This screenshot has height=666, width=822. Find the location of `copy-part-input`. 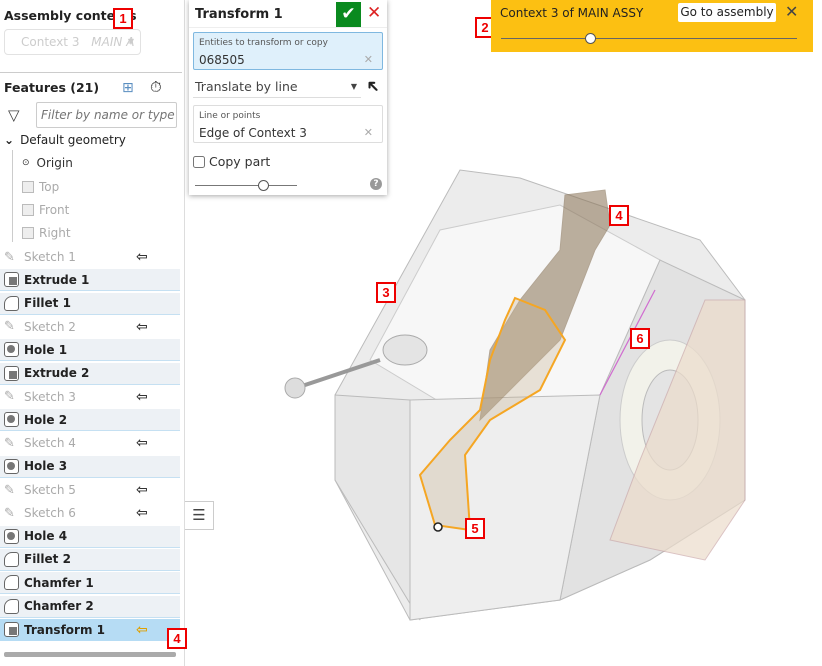

copy-part-input is located at coordinates (199, 161).